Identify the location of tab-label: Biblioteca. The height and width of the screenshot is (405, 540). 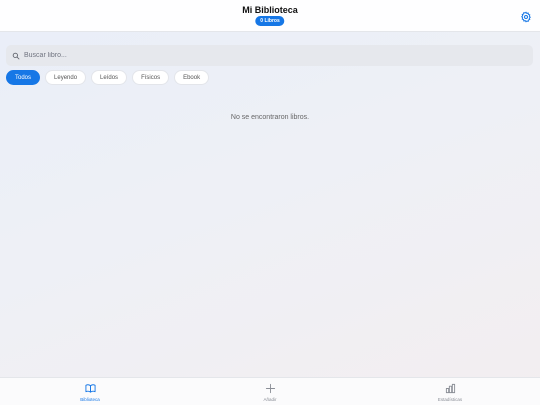
(90, 399).